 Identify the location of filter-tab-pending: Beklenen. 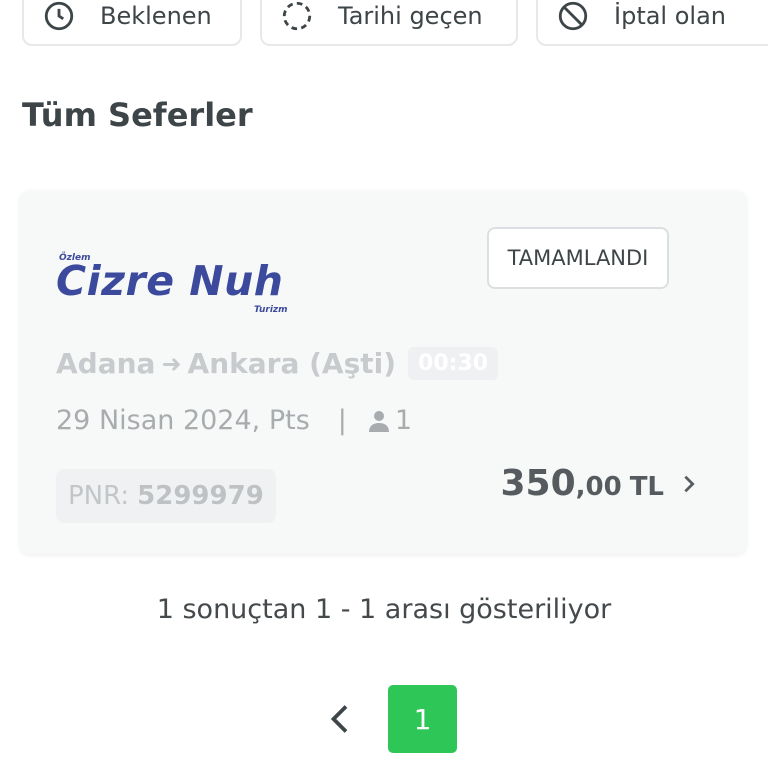
(132, 23).